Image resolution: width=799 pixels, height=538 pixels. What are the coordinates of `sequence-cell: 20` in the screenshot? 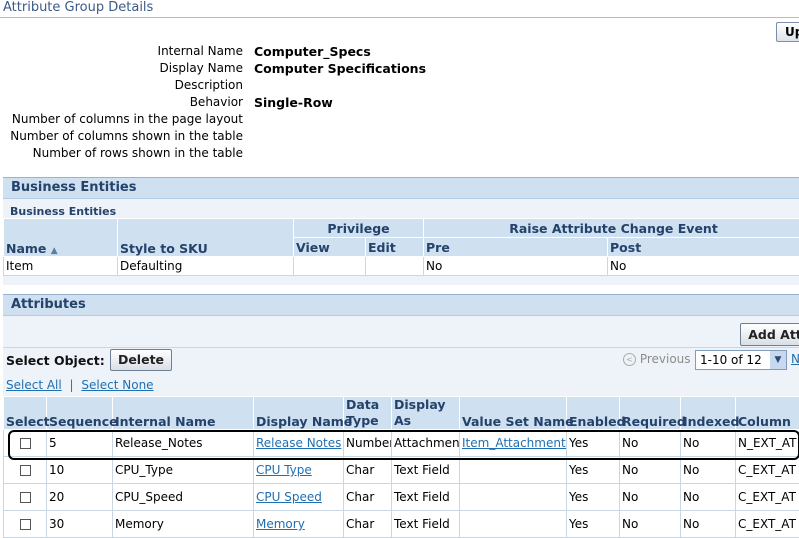 It's located at (80, 497).